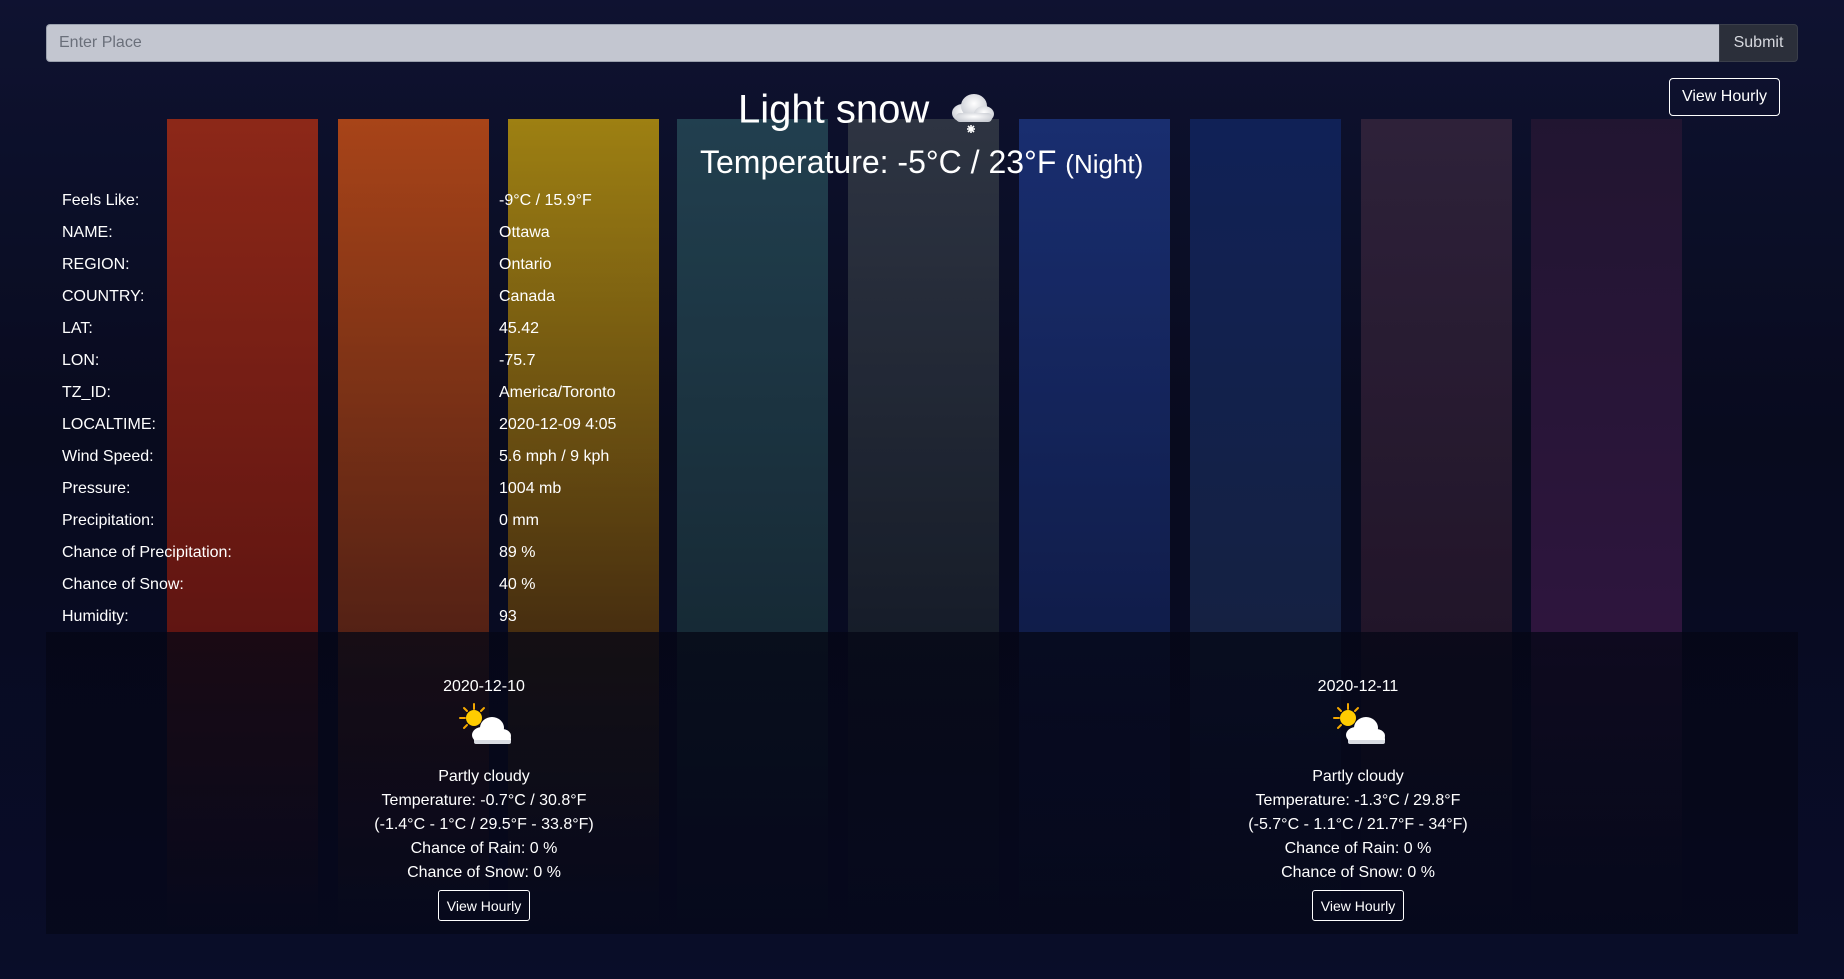  I want to click on detail-label: Wind Speed:, so click(108, 456).